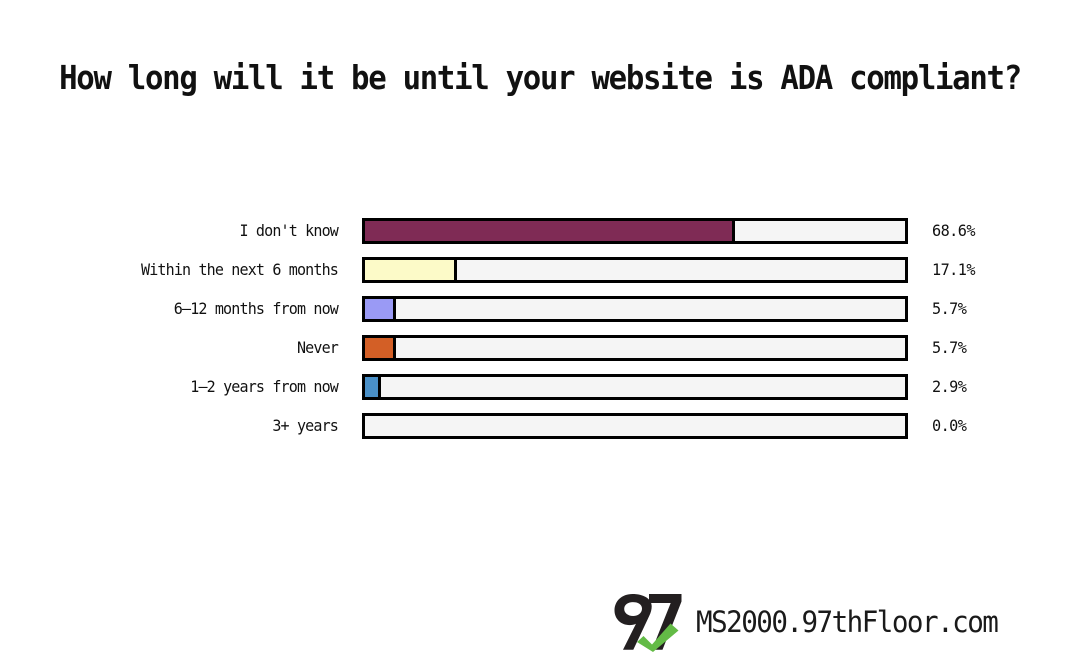 The height and width of the screenshot is (669, 1080). I want to click on bar-category-label: 3+ years, so click(305, 425).